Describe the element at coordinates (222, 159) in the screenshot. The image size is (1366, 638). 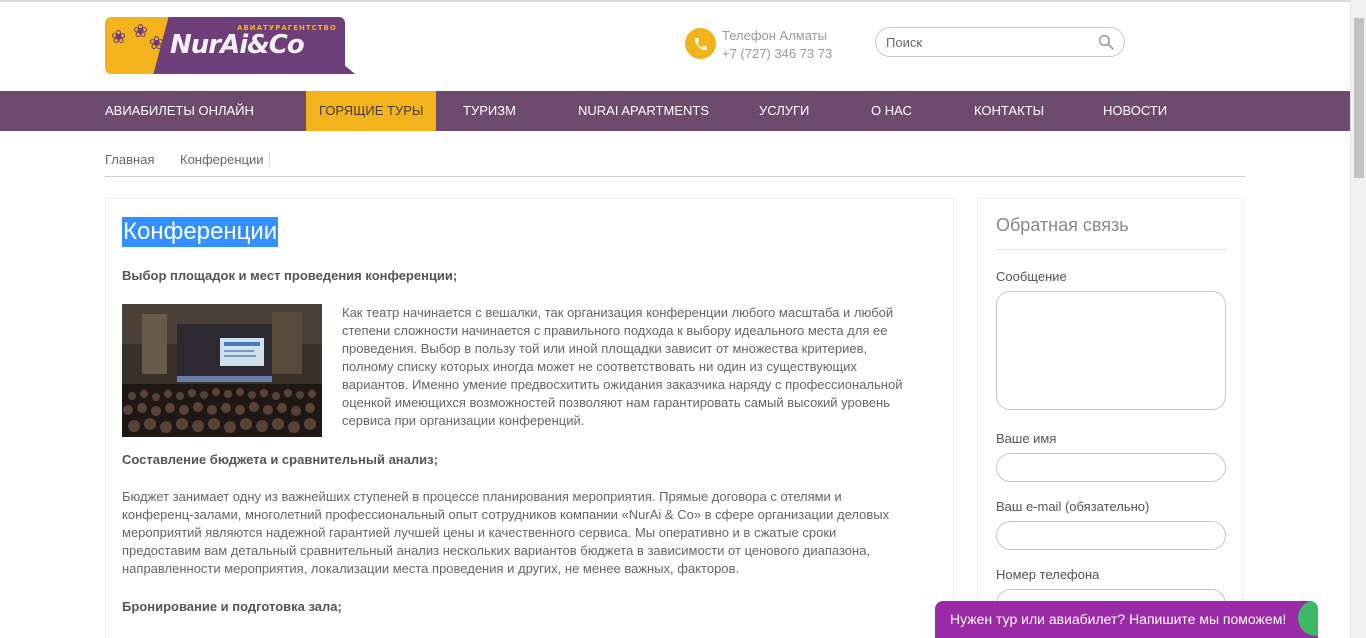
I see `breadcrumb-current: Конференции` at that location.